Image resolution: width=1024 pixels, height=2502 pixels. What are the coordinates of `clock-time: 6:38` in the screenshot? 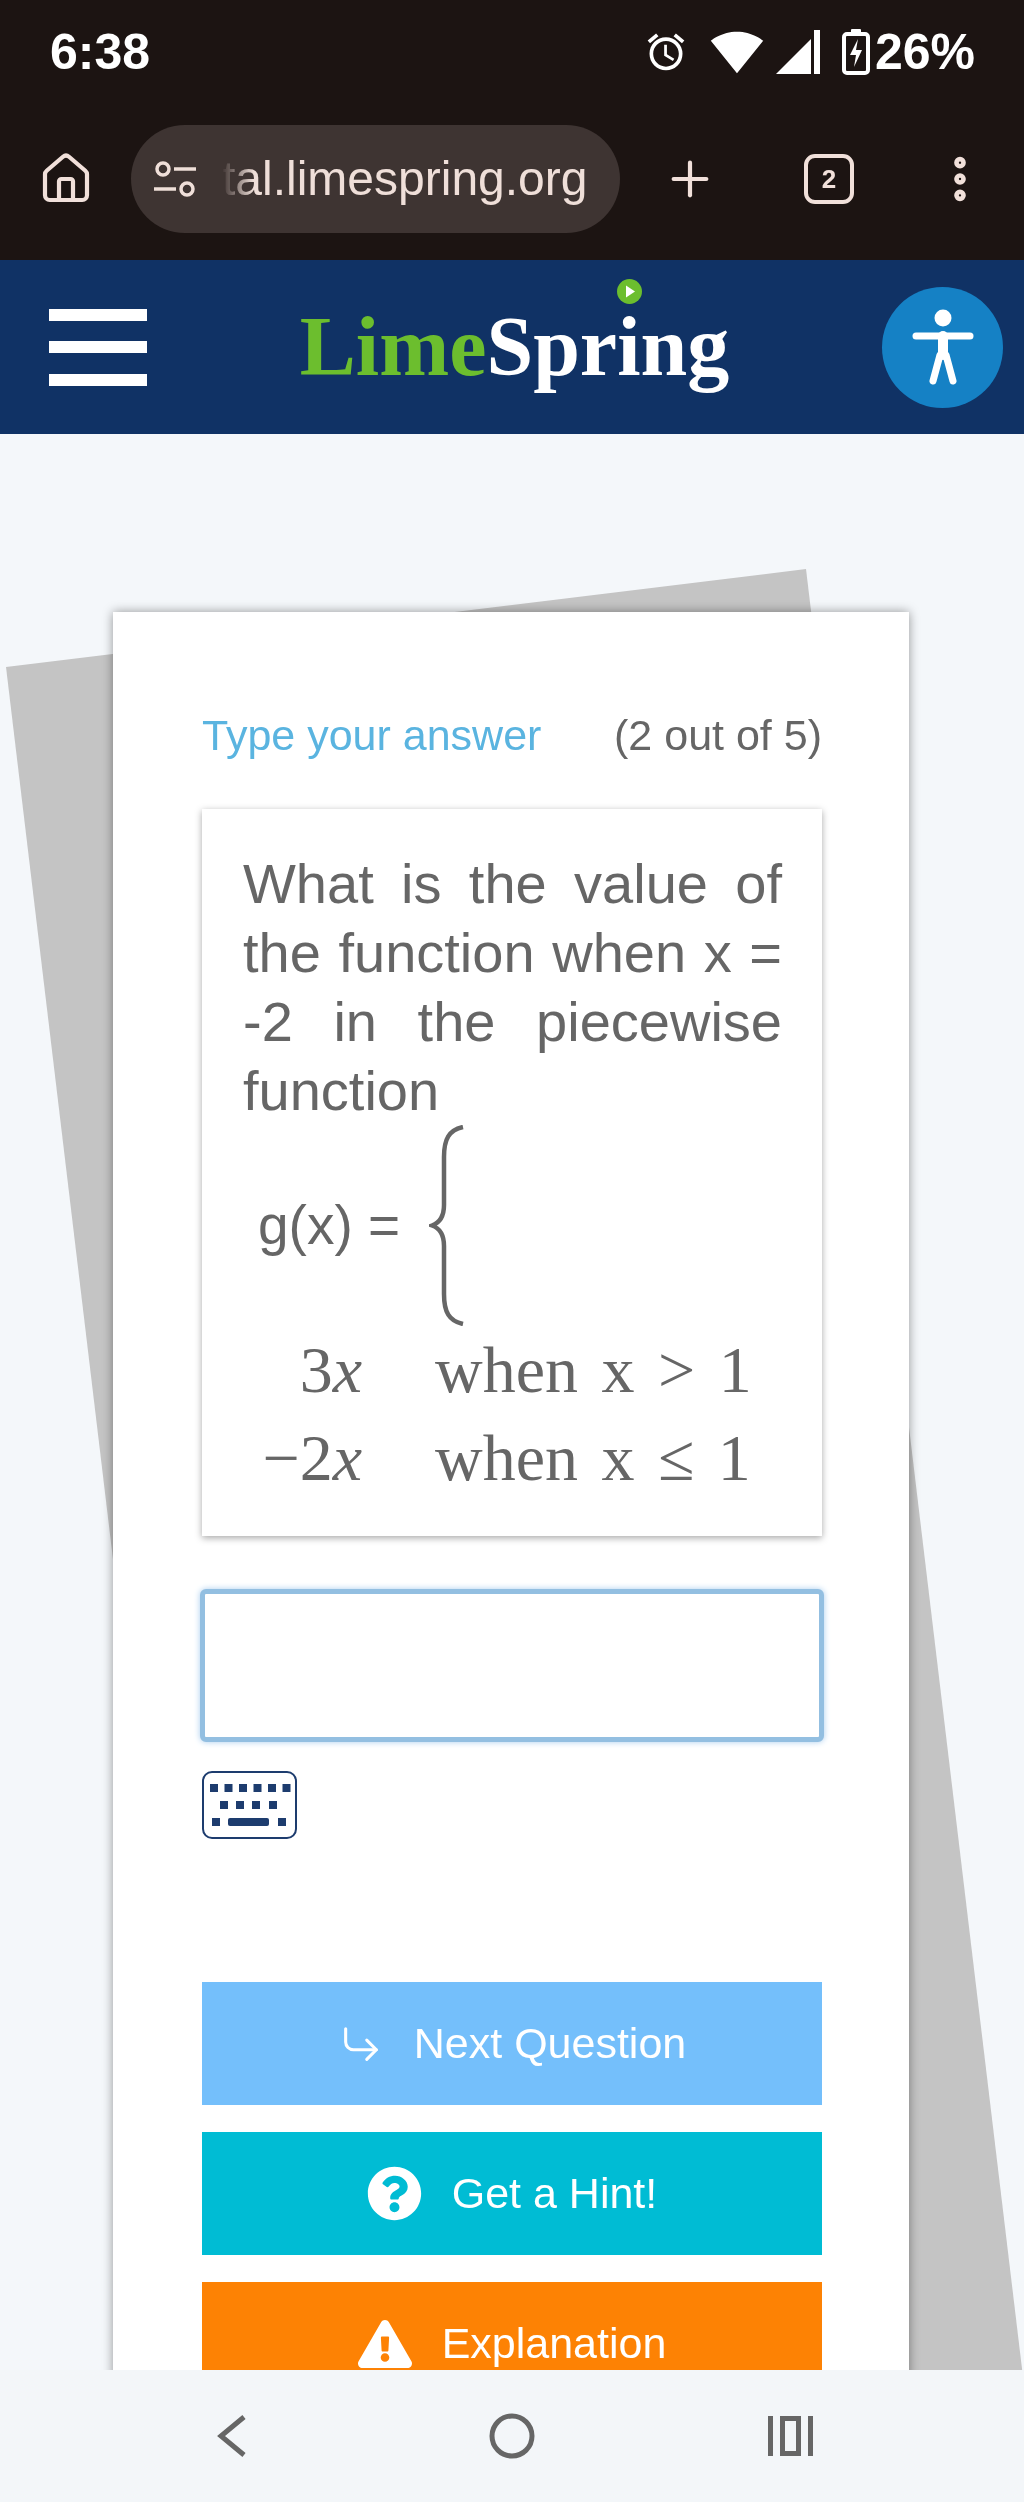 It's located at (100, 52).